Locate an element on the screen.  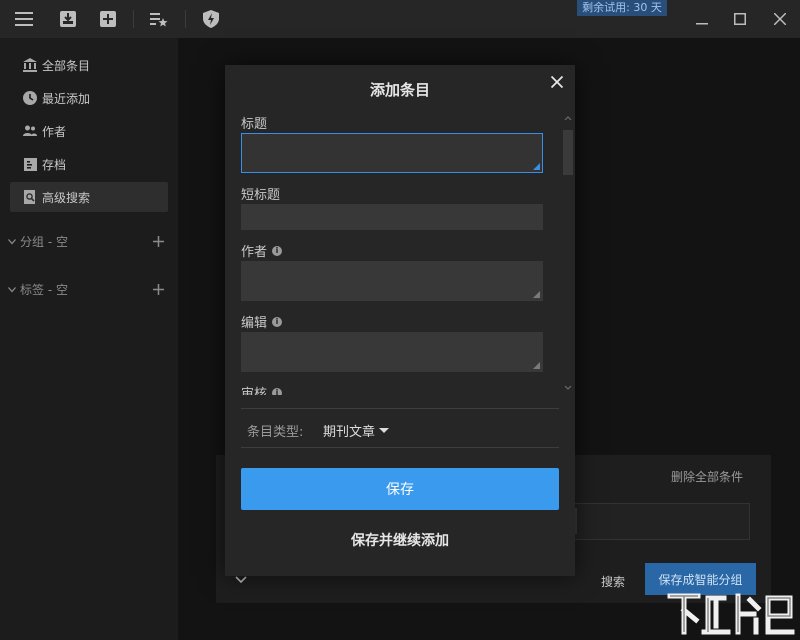
dialog-title: 添加条目 is located at coordinates (399, 90).